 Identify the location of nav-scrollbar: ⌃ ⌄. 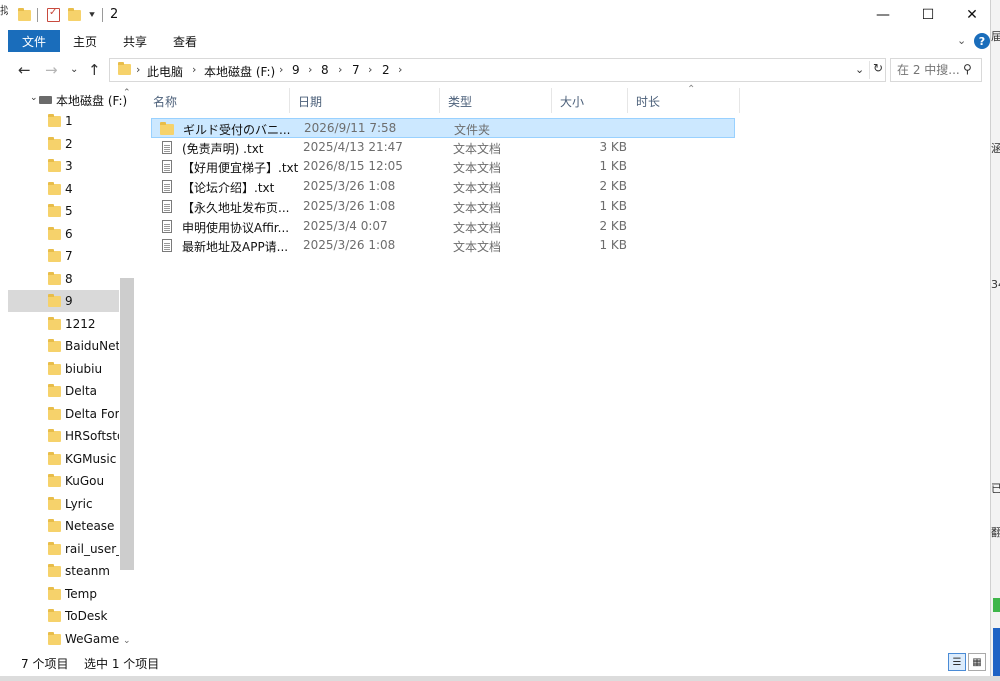
(127, 369).